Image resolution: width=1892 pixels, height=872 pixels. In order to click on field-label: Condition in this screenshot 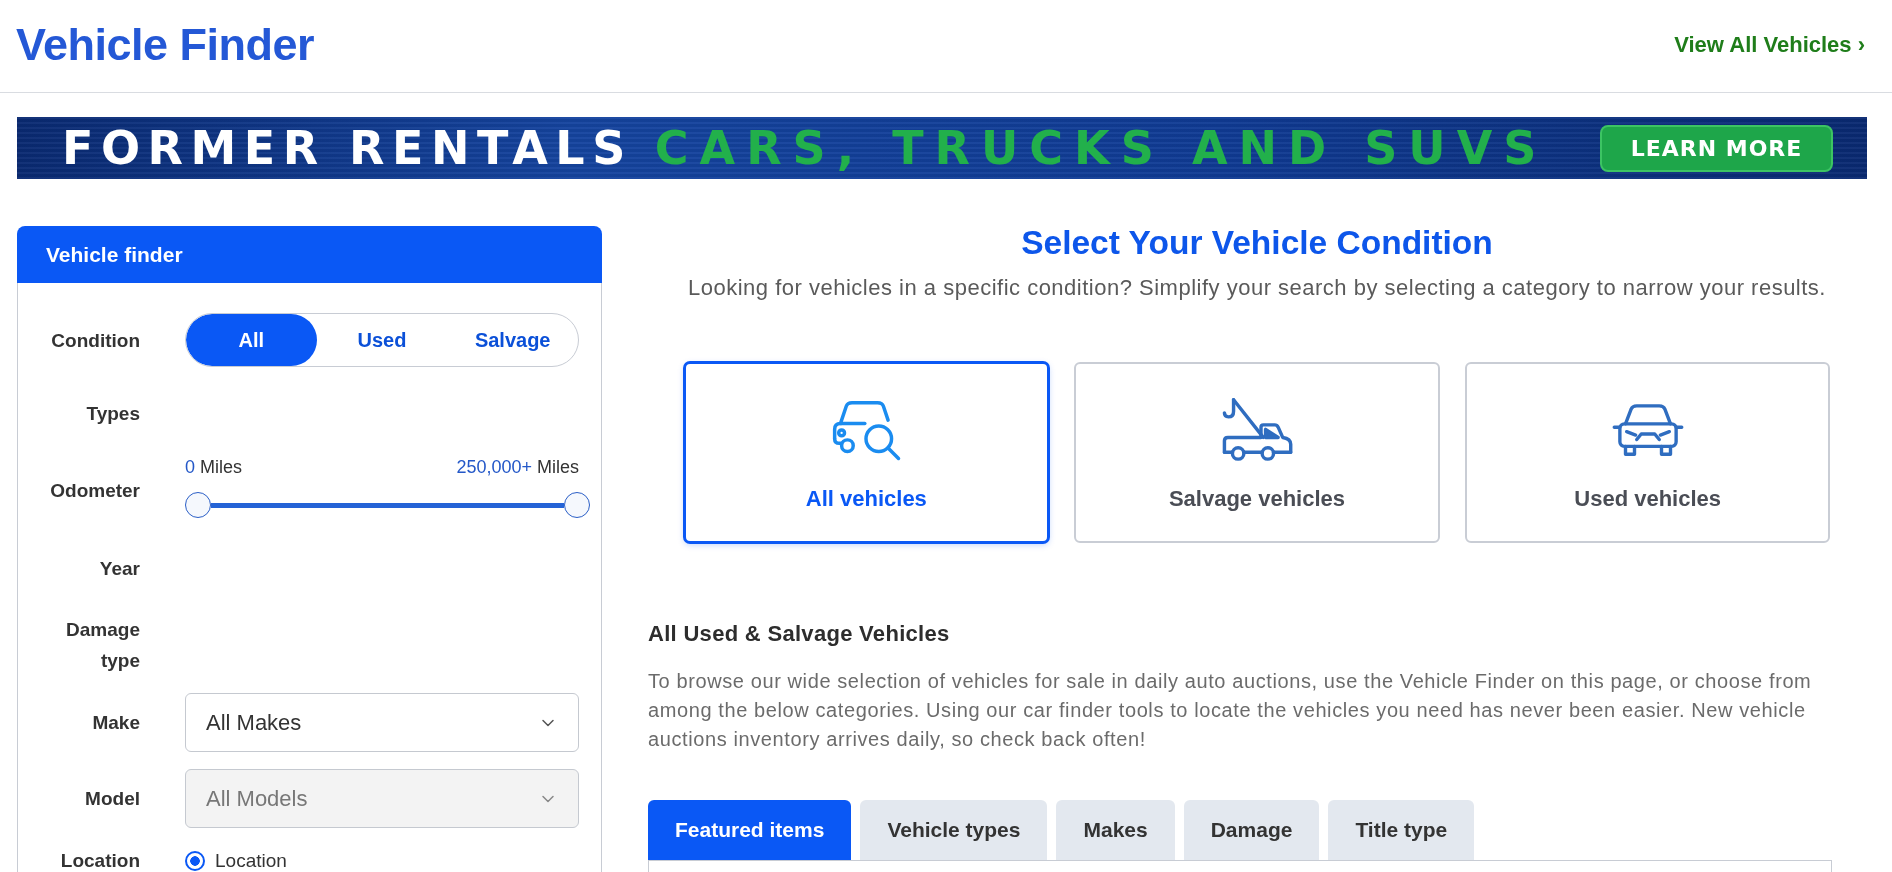, I will do `click(95, 340)`.